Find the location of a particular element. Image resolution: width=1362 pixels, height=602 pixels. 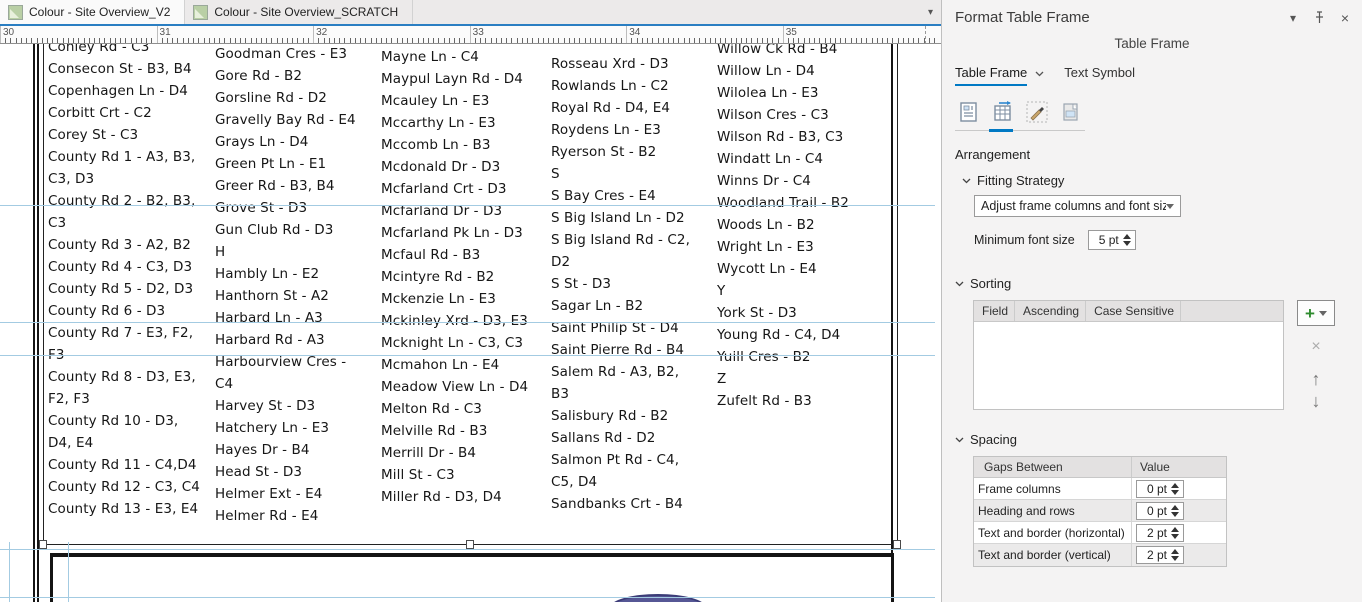

sorting-column-header: Ascending is located at coordinates (1051, 311).